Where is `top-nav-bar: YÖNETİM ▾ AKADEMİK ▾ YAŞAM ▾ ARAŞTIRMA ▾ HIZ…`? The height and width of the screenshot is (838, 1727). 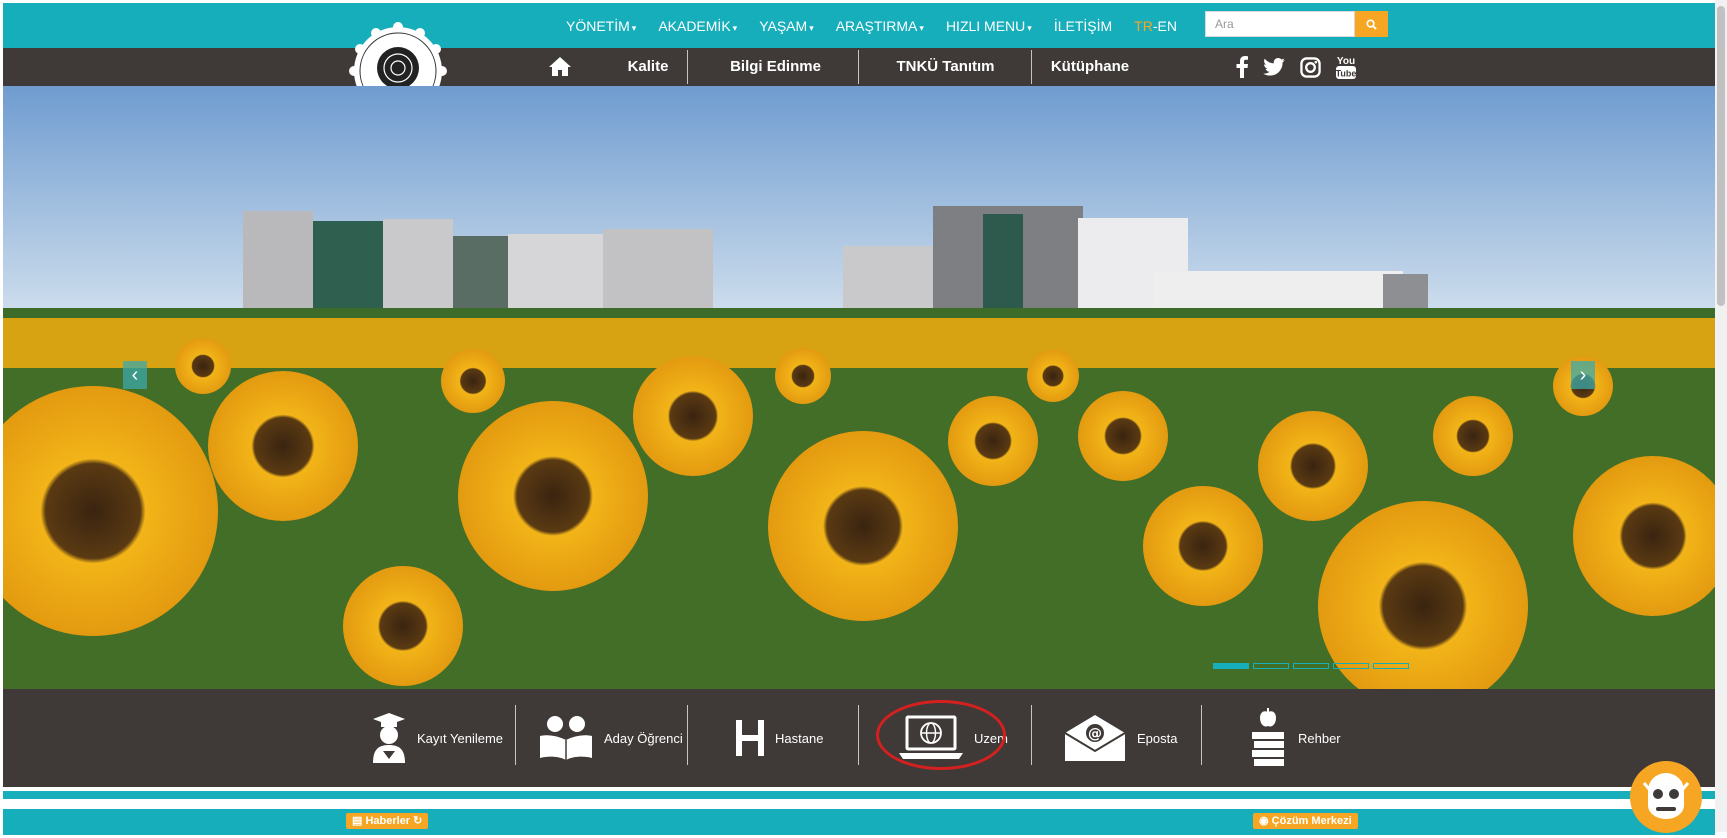 top-nav-bar: YÖNETİM ▾ AKADEMİK ▾ YAŞAM ▾ ARAŞTIRMA ▾ HIZ… is located at coordinates (859, 25).